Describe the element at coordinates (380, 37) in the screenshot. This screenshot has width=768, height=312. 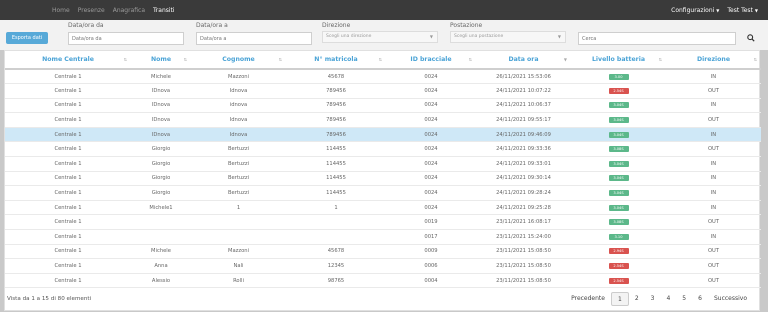
I see `direction-select: Scegli una direzione ▼` at that location.